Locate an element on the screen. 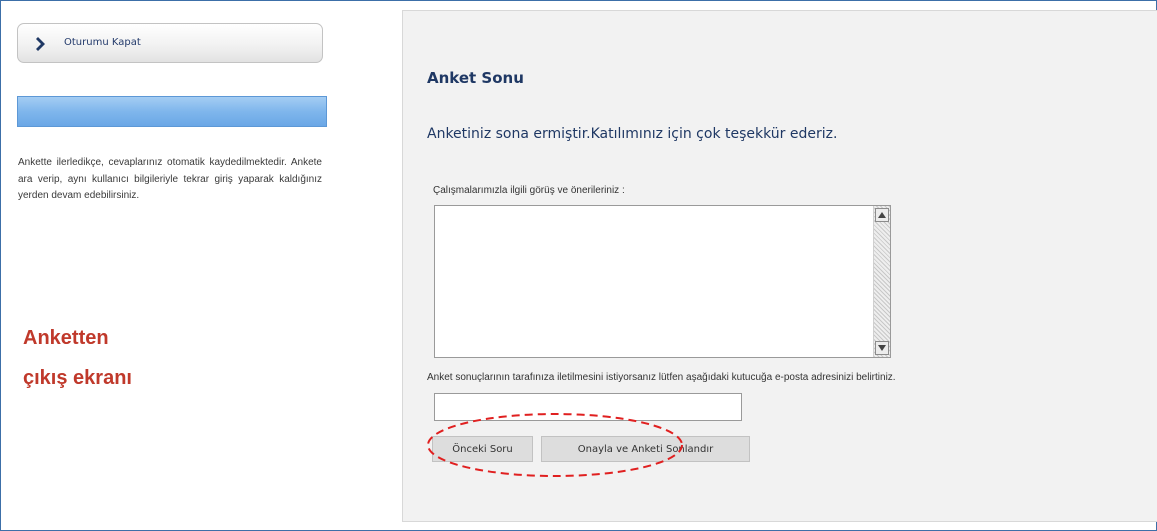 This screenshot has height=531, width=1157. comments-scrollbar is located at coordinates (881, 281).